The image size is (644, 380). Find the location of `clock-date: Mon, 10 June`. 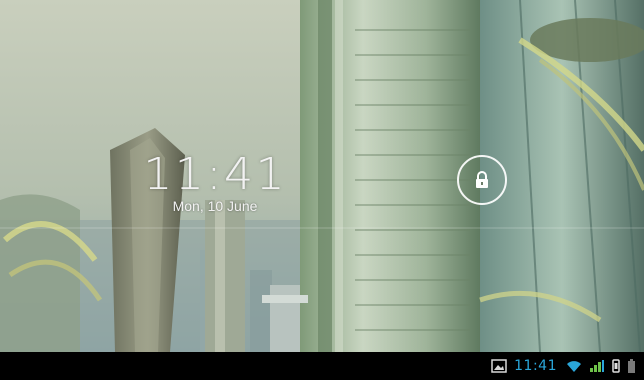

clock-date: Mon, 10 June is located at coordinates (215, 206).